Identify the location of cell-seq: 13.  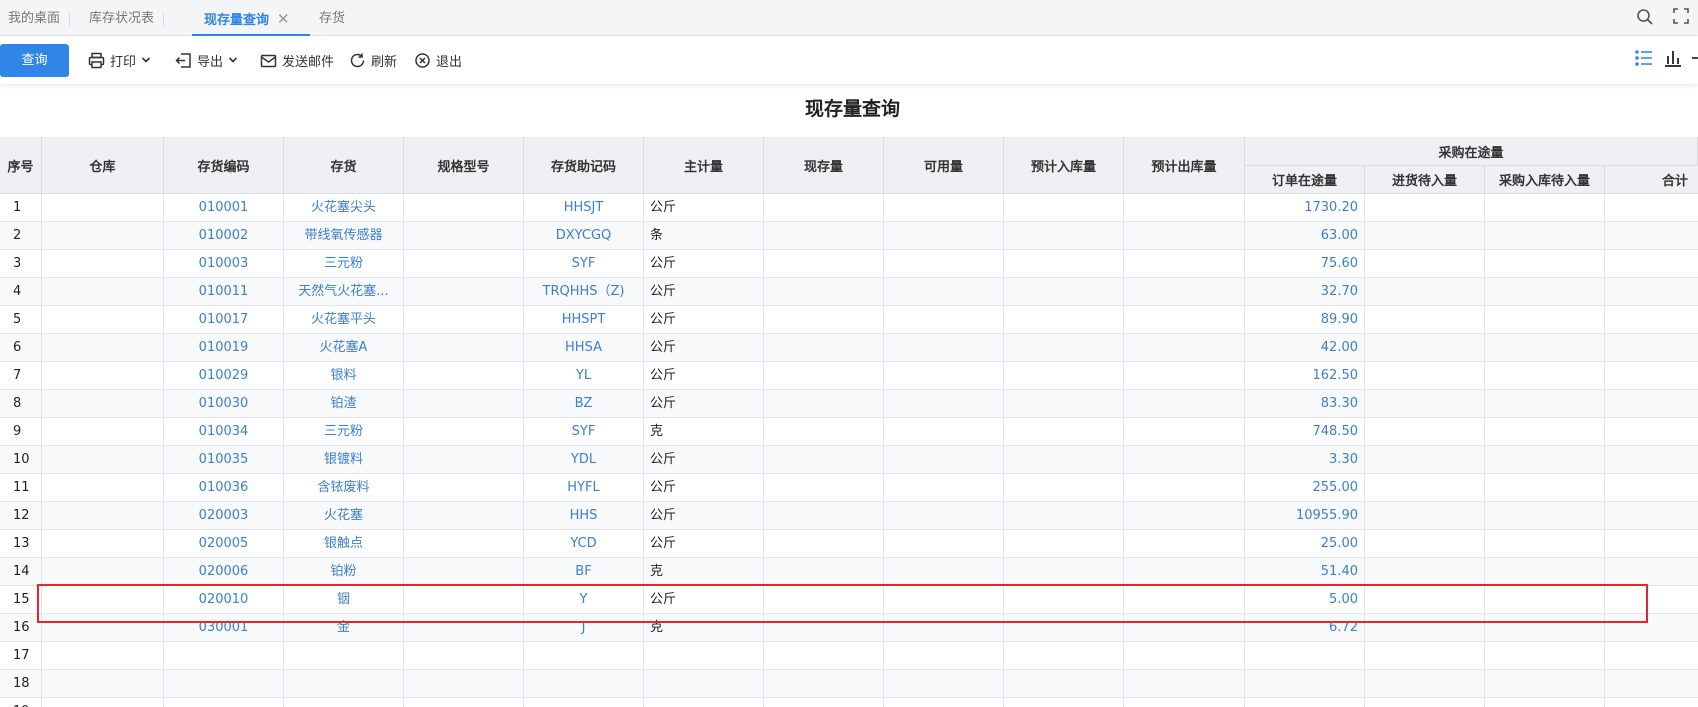
(21, 544).